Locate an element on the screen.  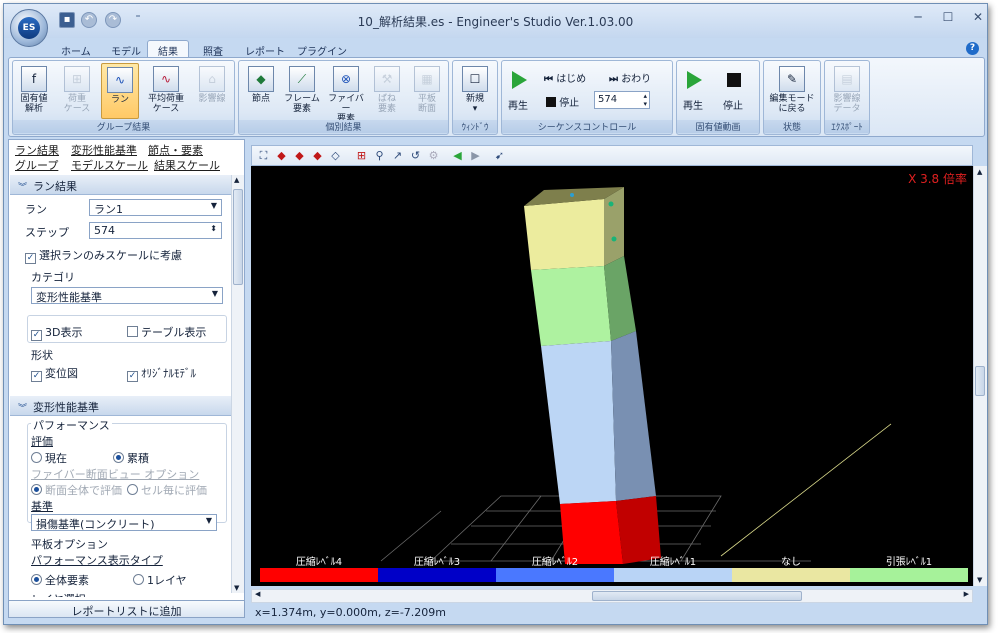
tab-plugin: プラグイン is located at coordinates (322, 49).